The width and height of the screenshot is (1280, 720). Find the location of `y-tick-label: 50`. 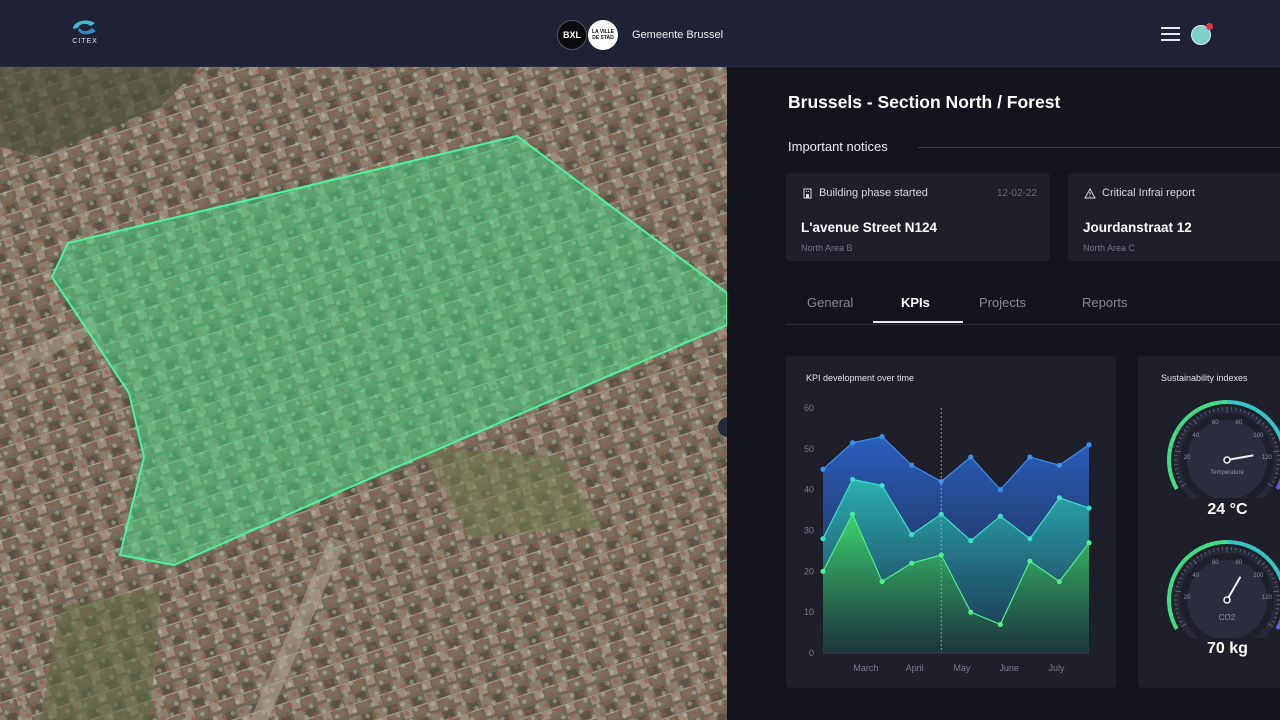

y-tick-label: 50 is located at coordinates (809, 449).